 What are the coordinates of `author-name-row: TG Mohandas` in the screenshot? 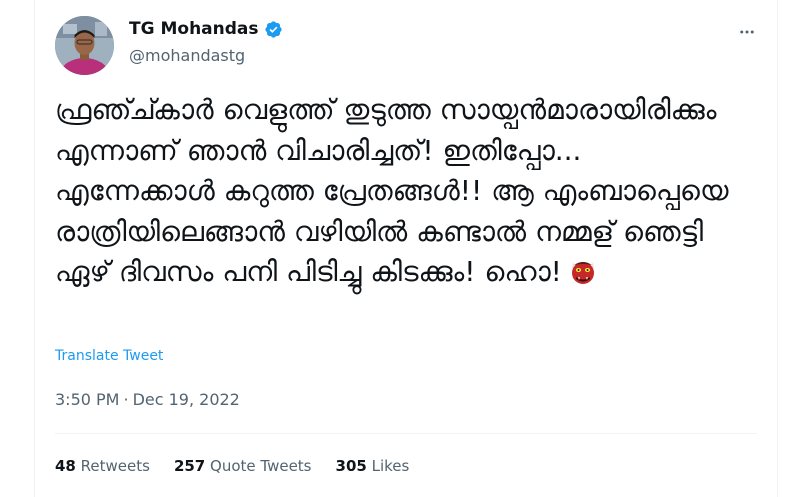 It's located at (206, 29).